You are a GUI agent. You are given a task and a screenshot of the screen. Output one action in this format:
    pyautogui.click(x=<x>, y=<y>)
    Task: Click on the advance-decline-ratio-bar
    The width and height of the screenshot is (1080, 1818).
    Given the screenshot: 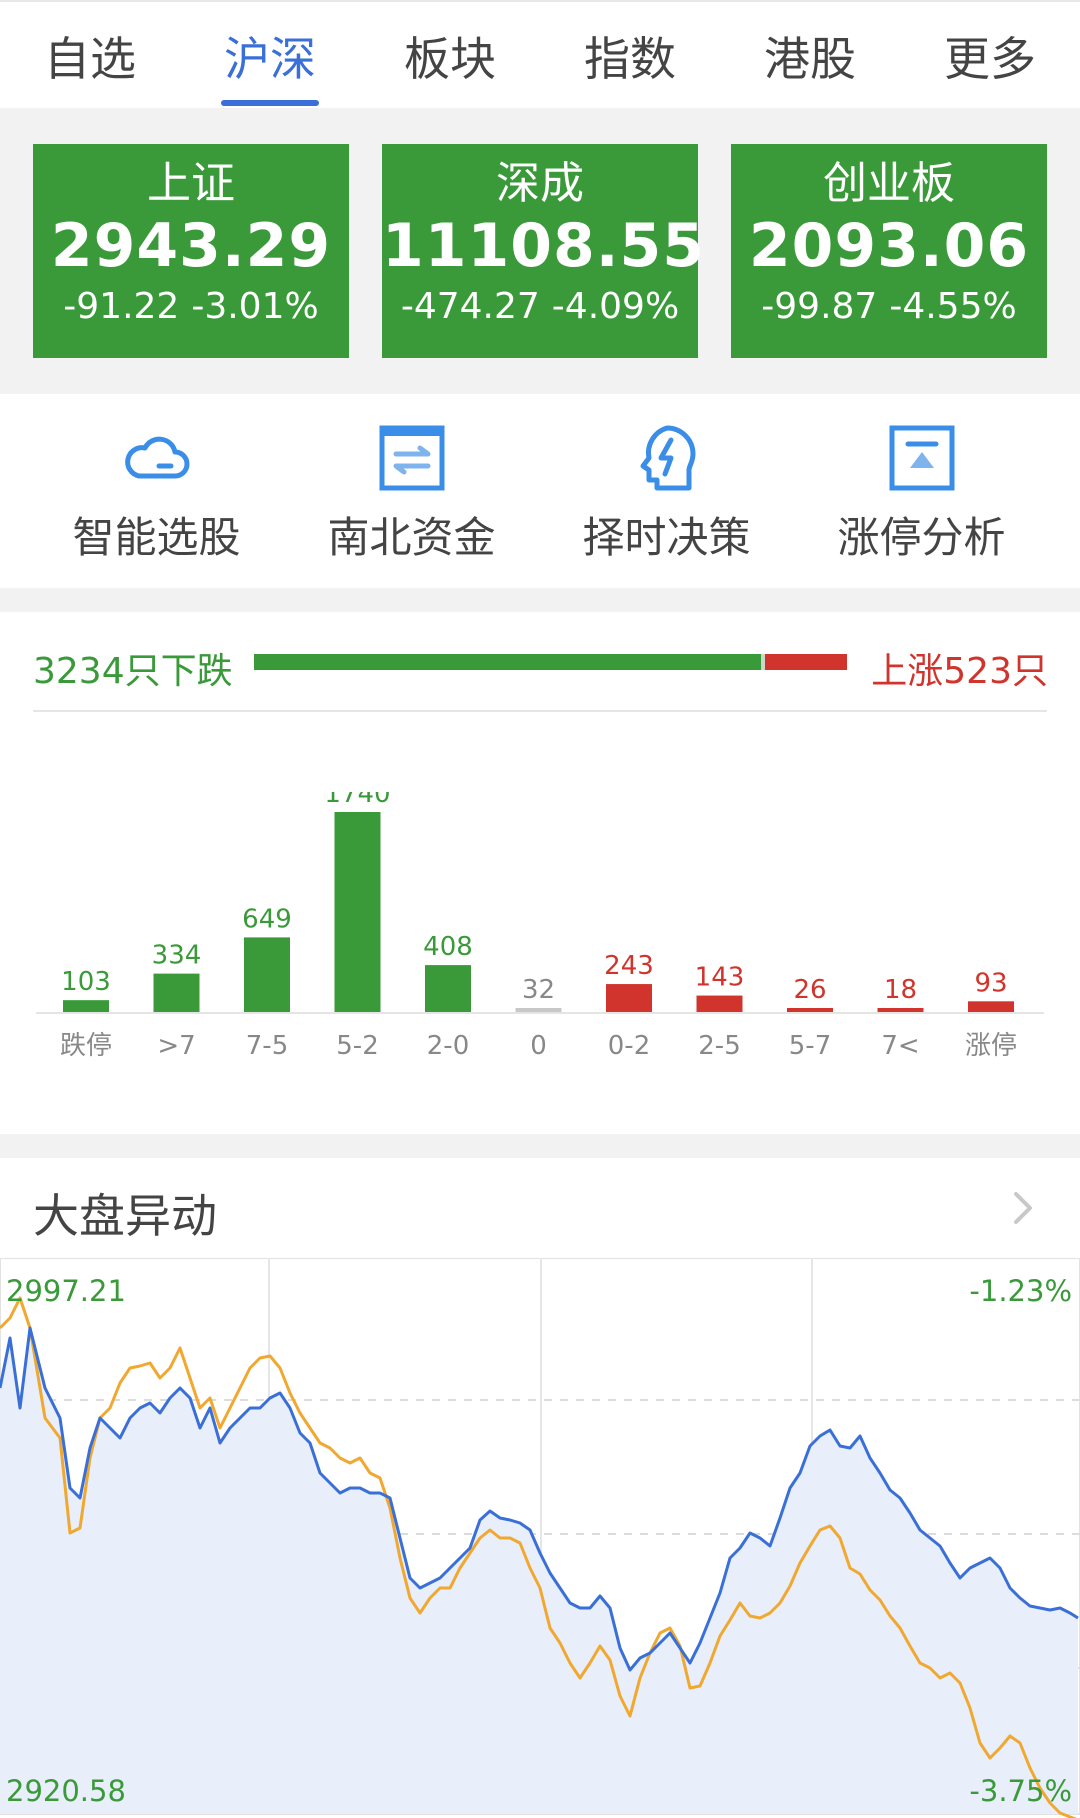 What is the action you would take?
    pyautogui.click(x=550, y=662)
    